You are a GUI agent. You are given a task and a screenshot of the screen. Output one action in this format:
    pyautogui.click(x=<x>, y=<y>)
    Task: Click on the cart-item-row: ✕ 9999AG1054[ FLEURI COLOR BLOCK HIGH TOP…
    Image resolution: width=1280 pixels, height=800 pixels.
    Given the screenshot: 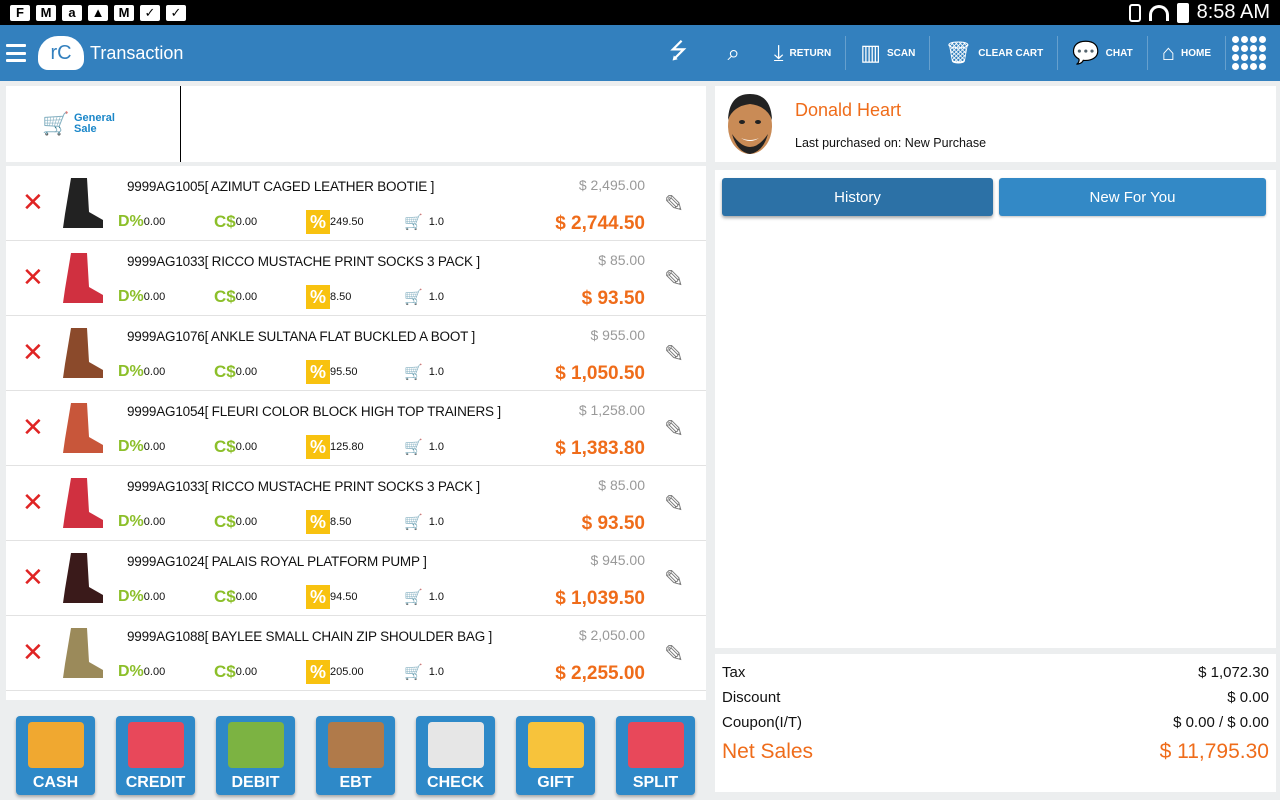 What is the action you would take?
    pyautogui.click(x=356, y=428)
    